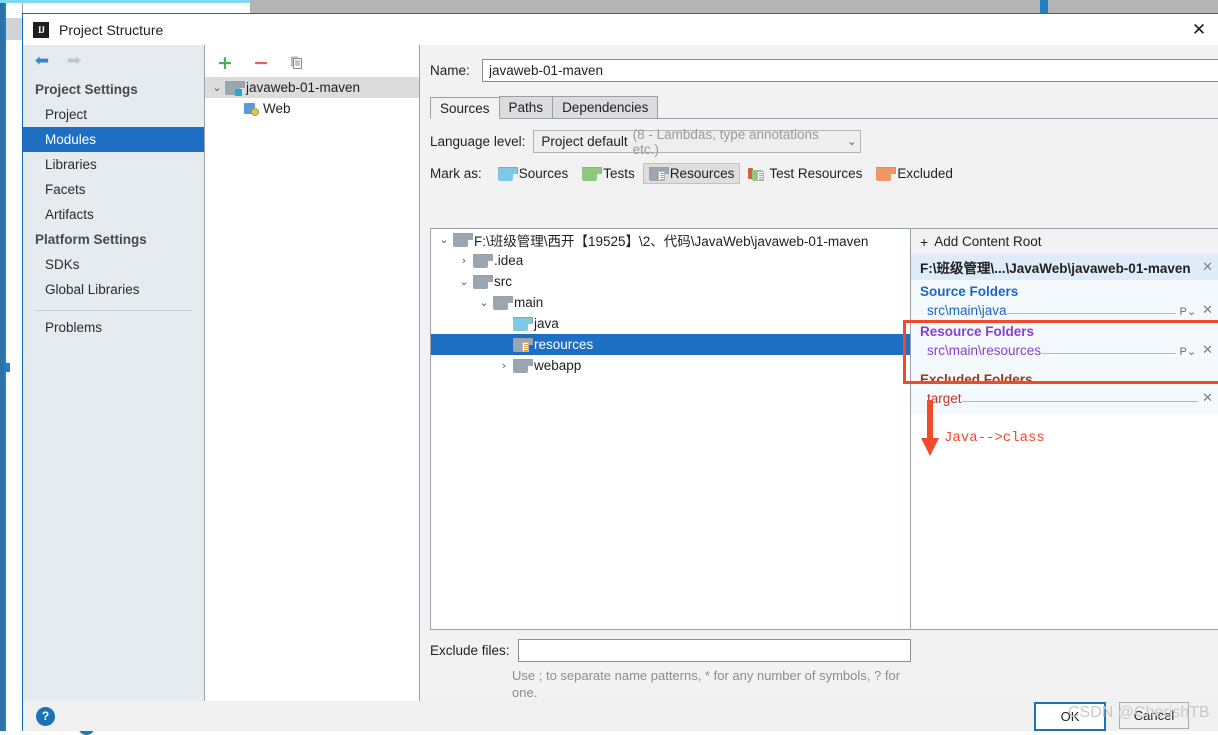  I want to click on tree-row: › webapp, so click(670, 365).